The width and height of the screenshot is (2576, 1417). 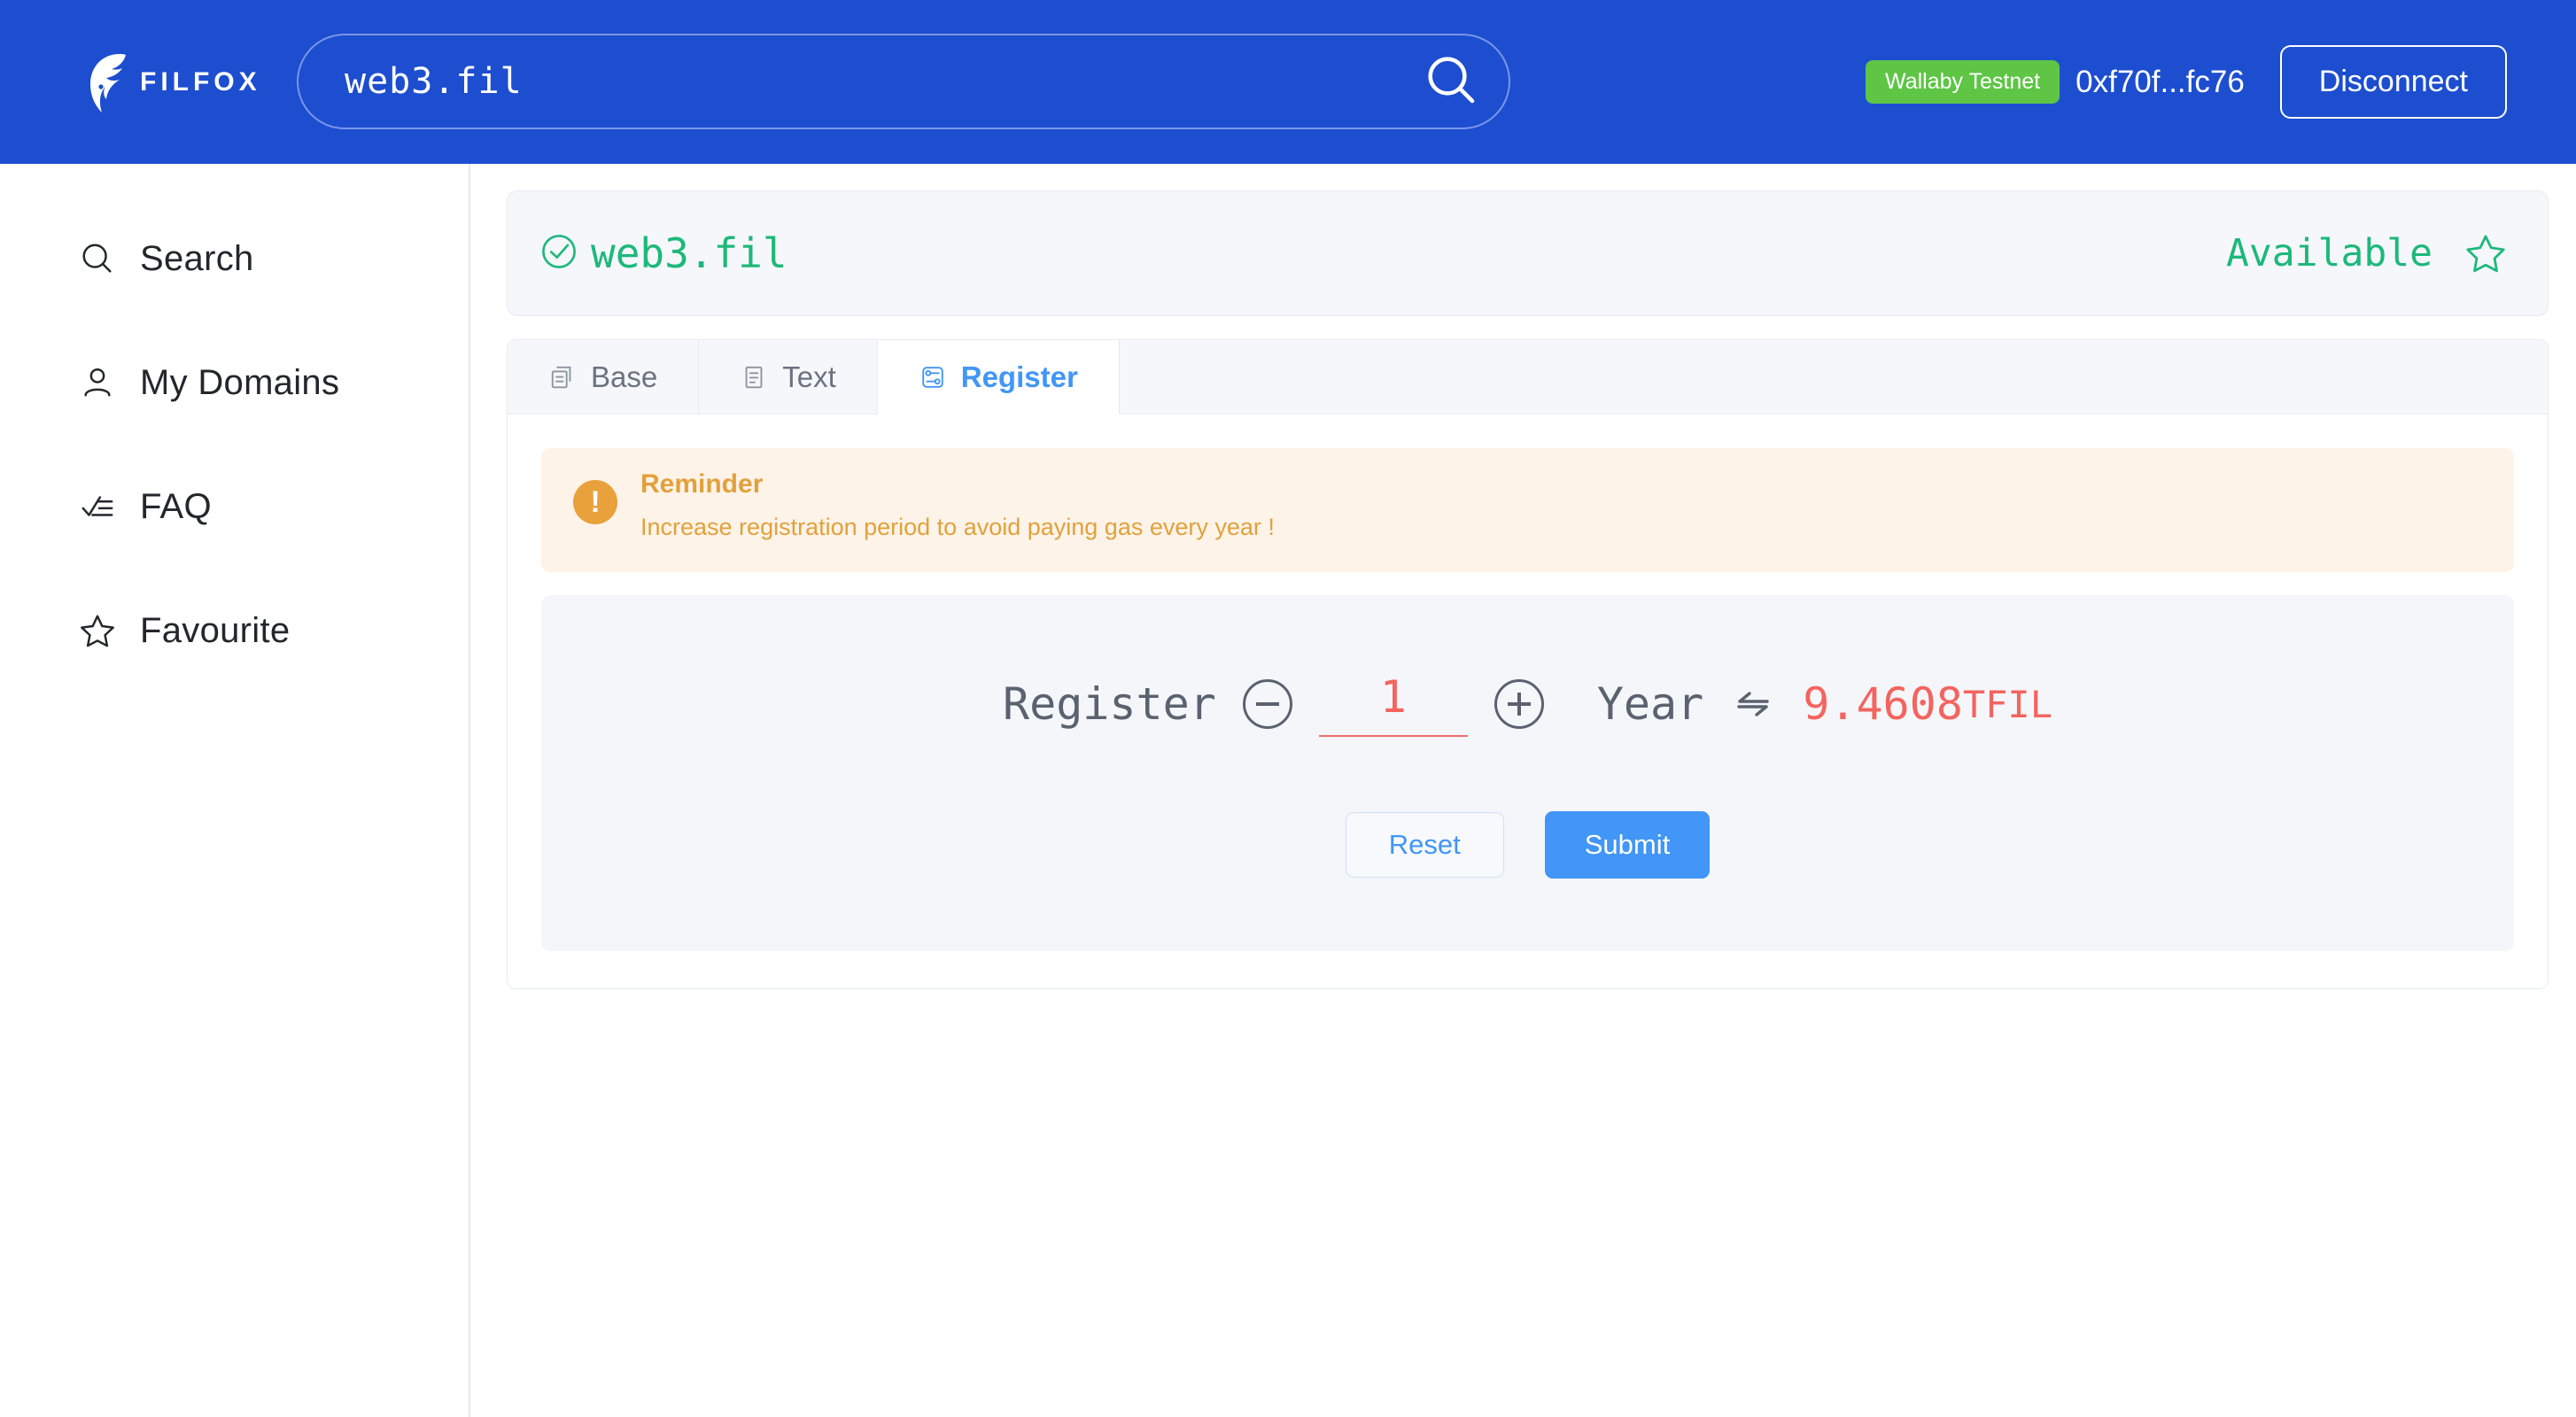 What do you see at coordinates (558, 253) in the screenshot?
I see `check-circle-icon` at bounding box center [558, 253].